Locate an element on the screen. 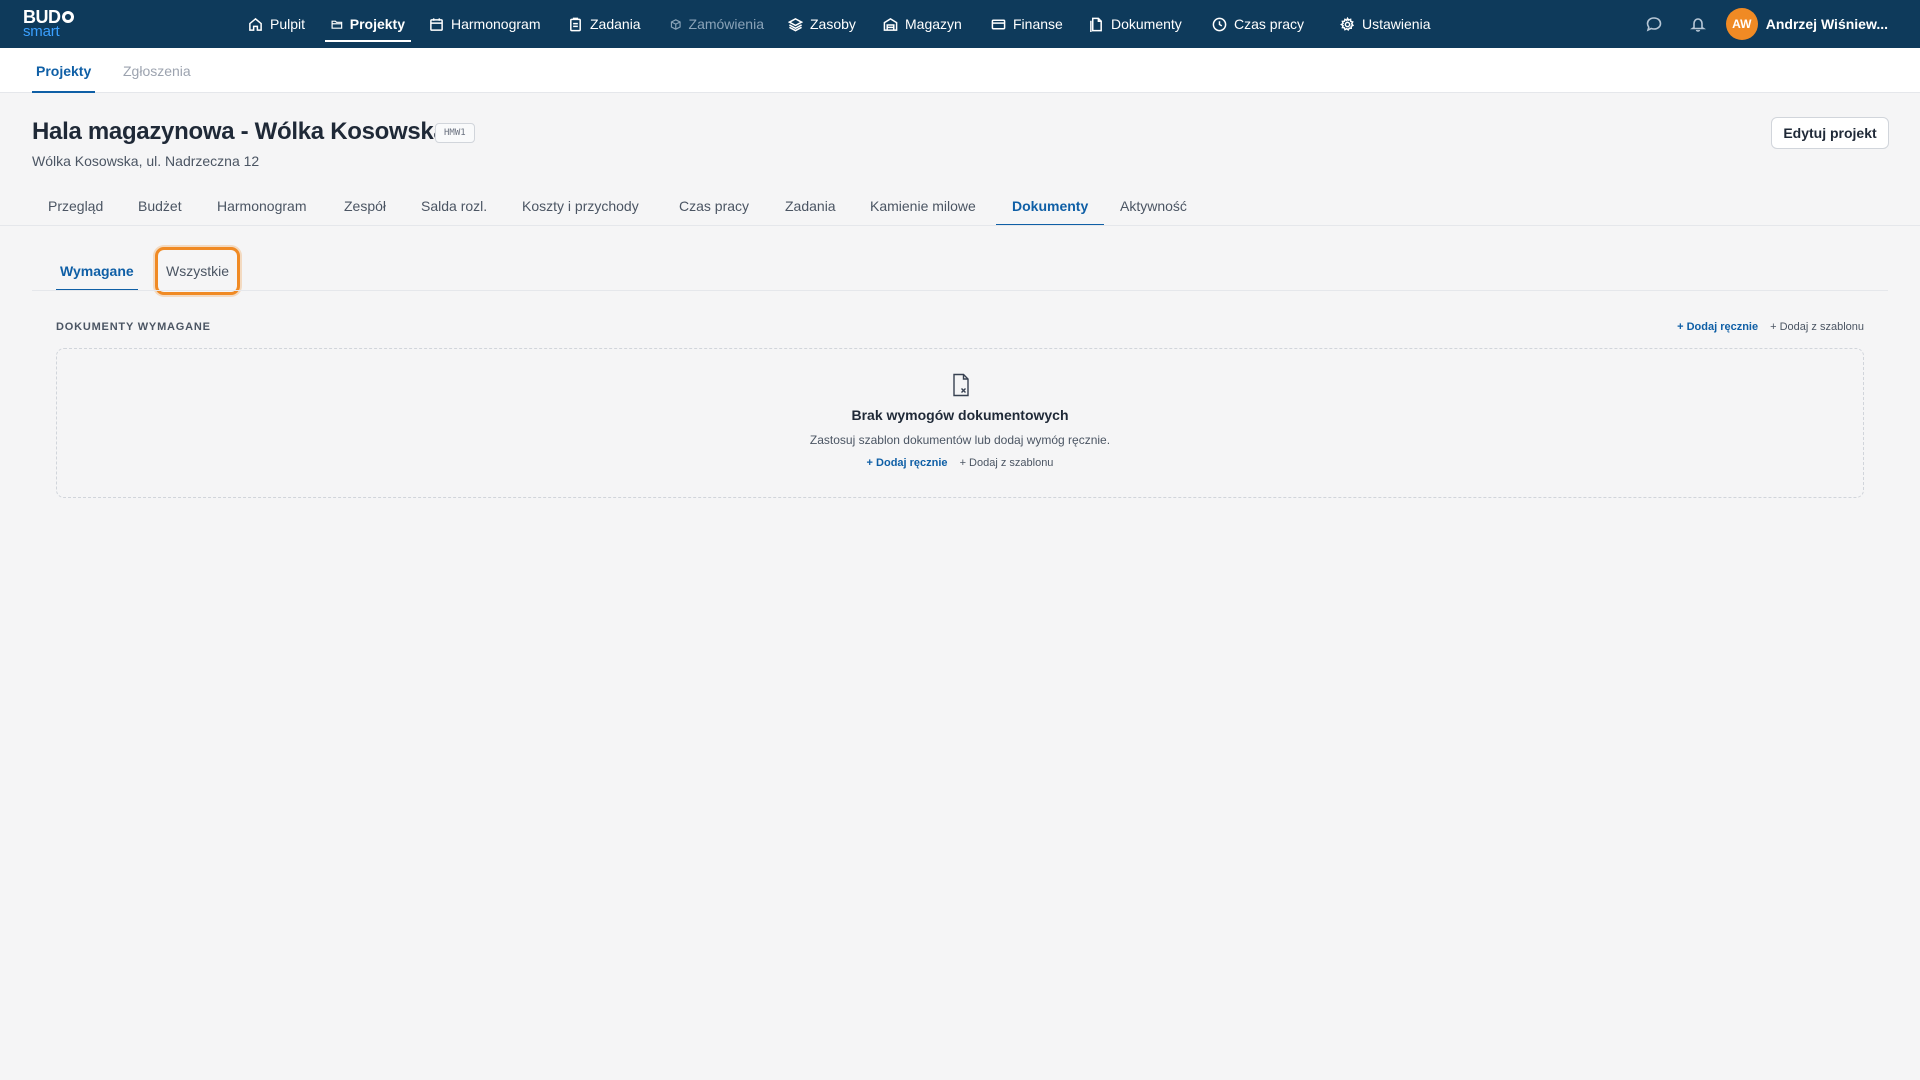  tab-aktywnosc: Aktywność is located at coordinates (1153, 205).